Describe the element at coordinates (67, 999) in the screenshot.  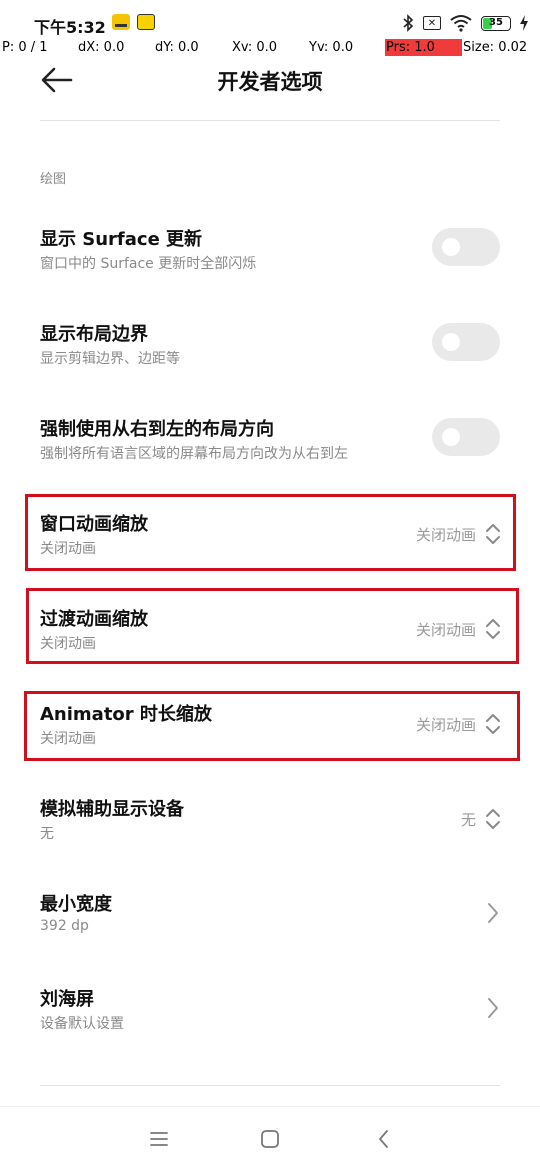
I see `setting-title: 刘海屏` at that location.